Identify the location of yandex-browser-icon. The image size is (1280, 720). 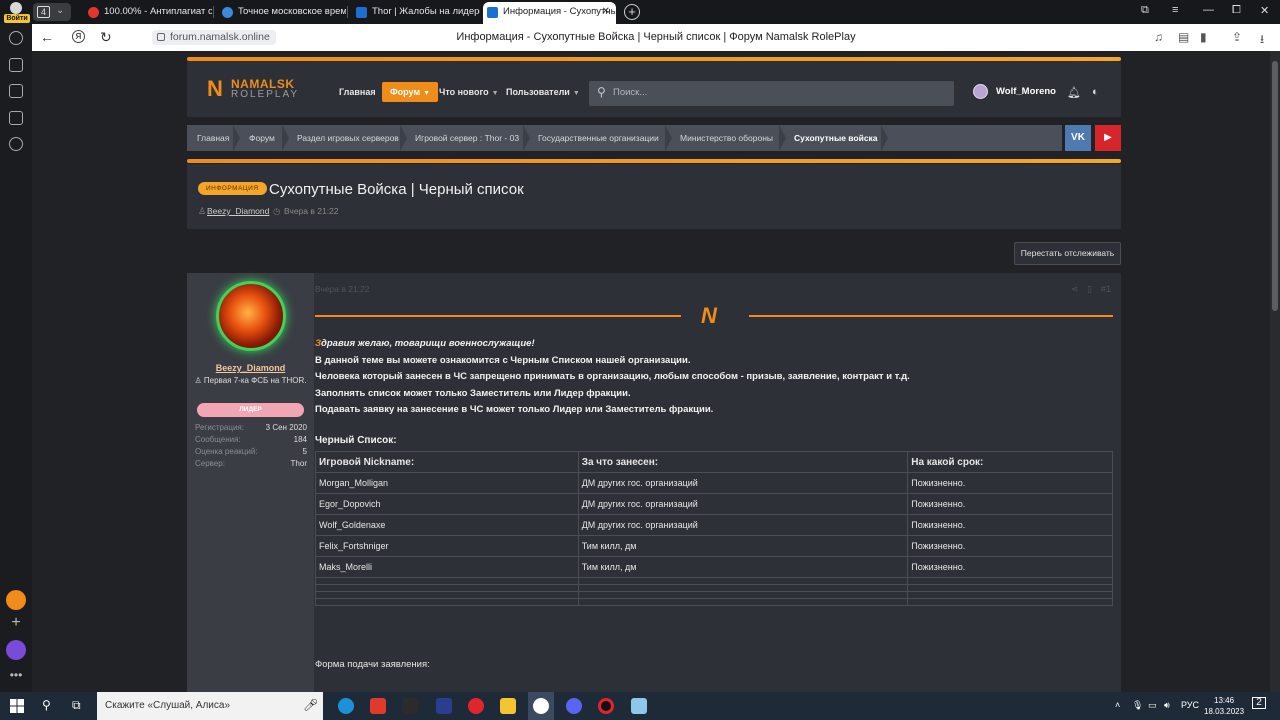
(378, 706).